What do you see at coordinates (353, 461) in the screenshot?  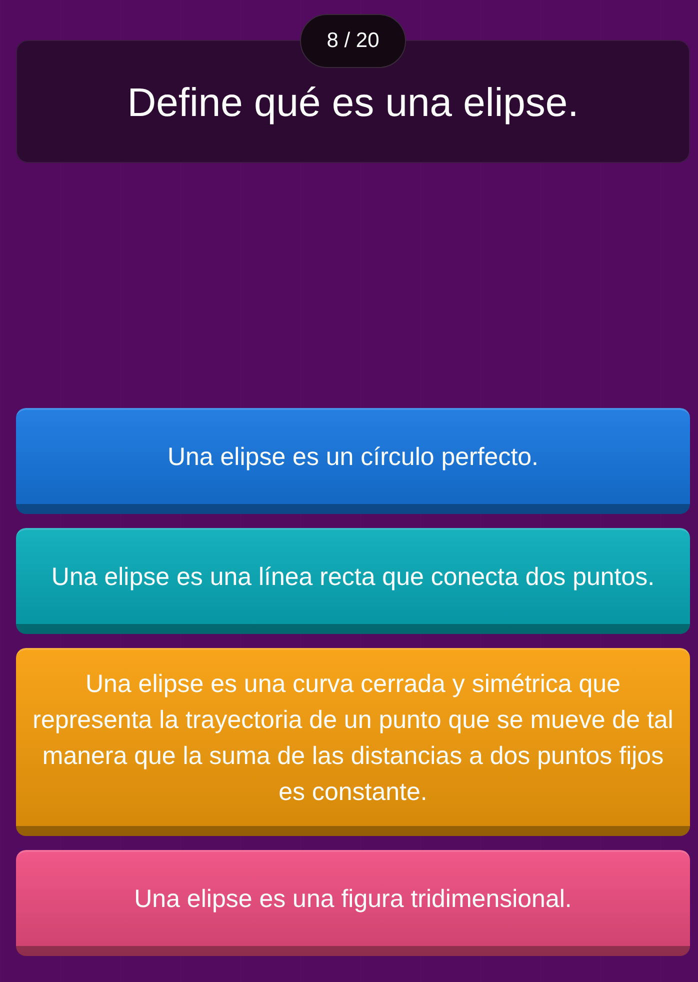 I see `answer-option: Una elipse es un círculo perfecto.` at bounding box center [353, 461].